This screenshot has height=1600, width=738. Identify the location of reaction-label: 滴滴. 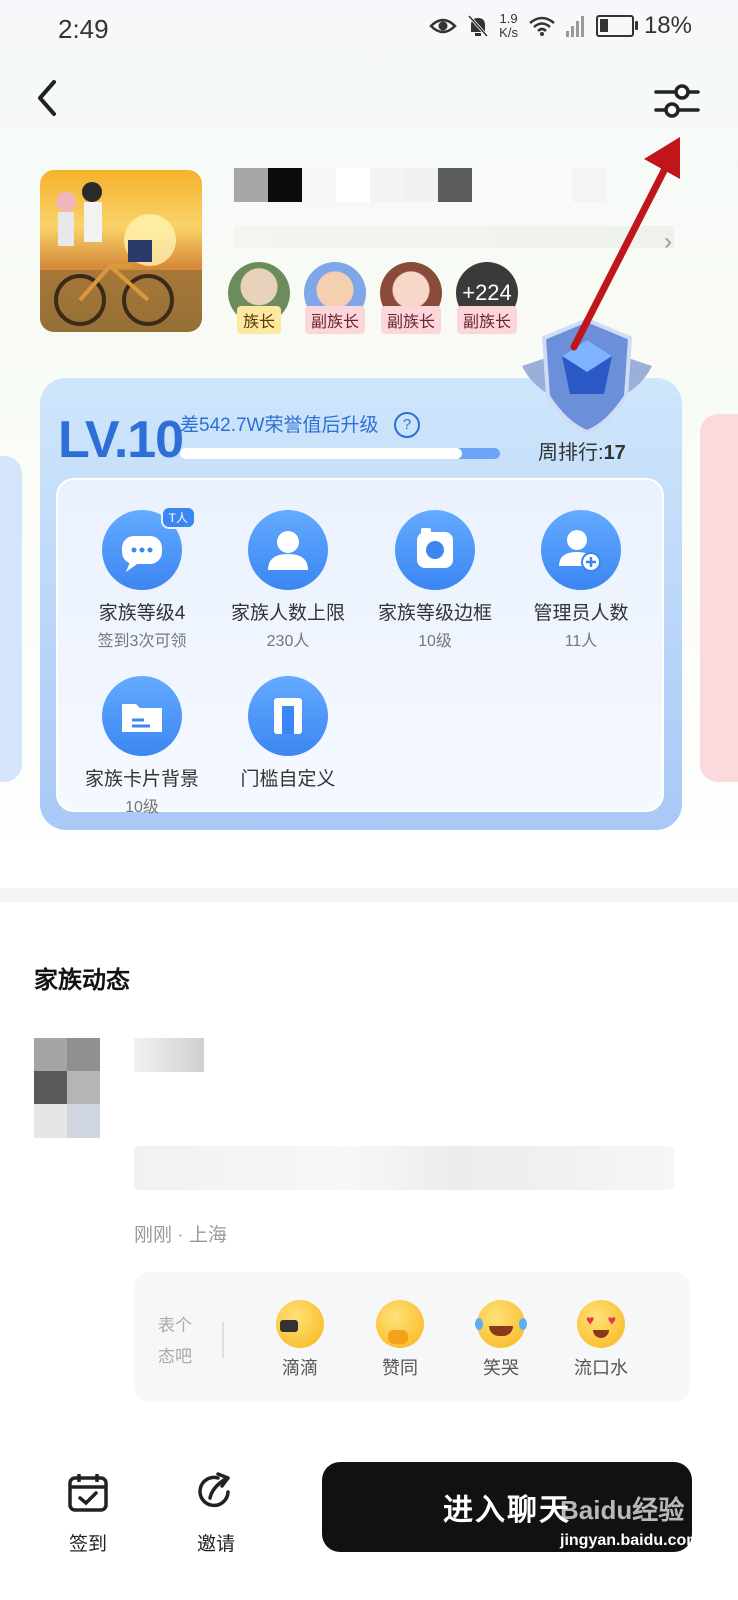
(300, 1368).